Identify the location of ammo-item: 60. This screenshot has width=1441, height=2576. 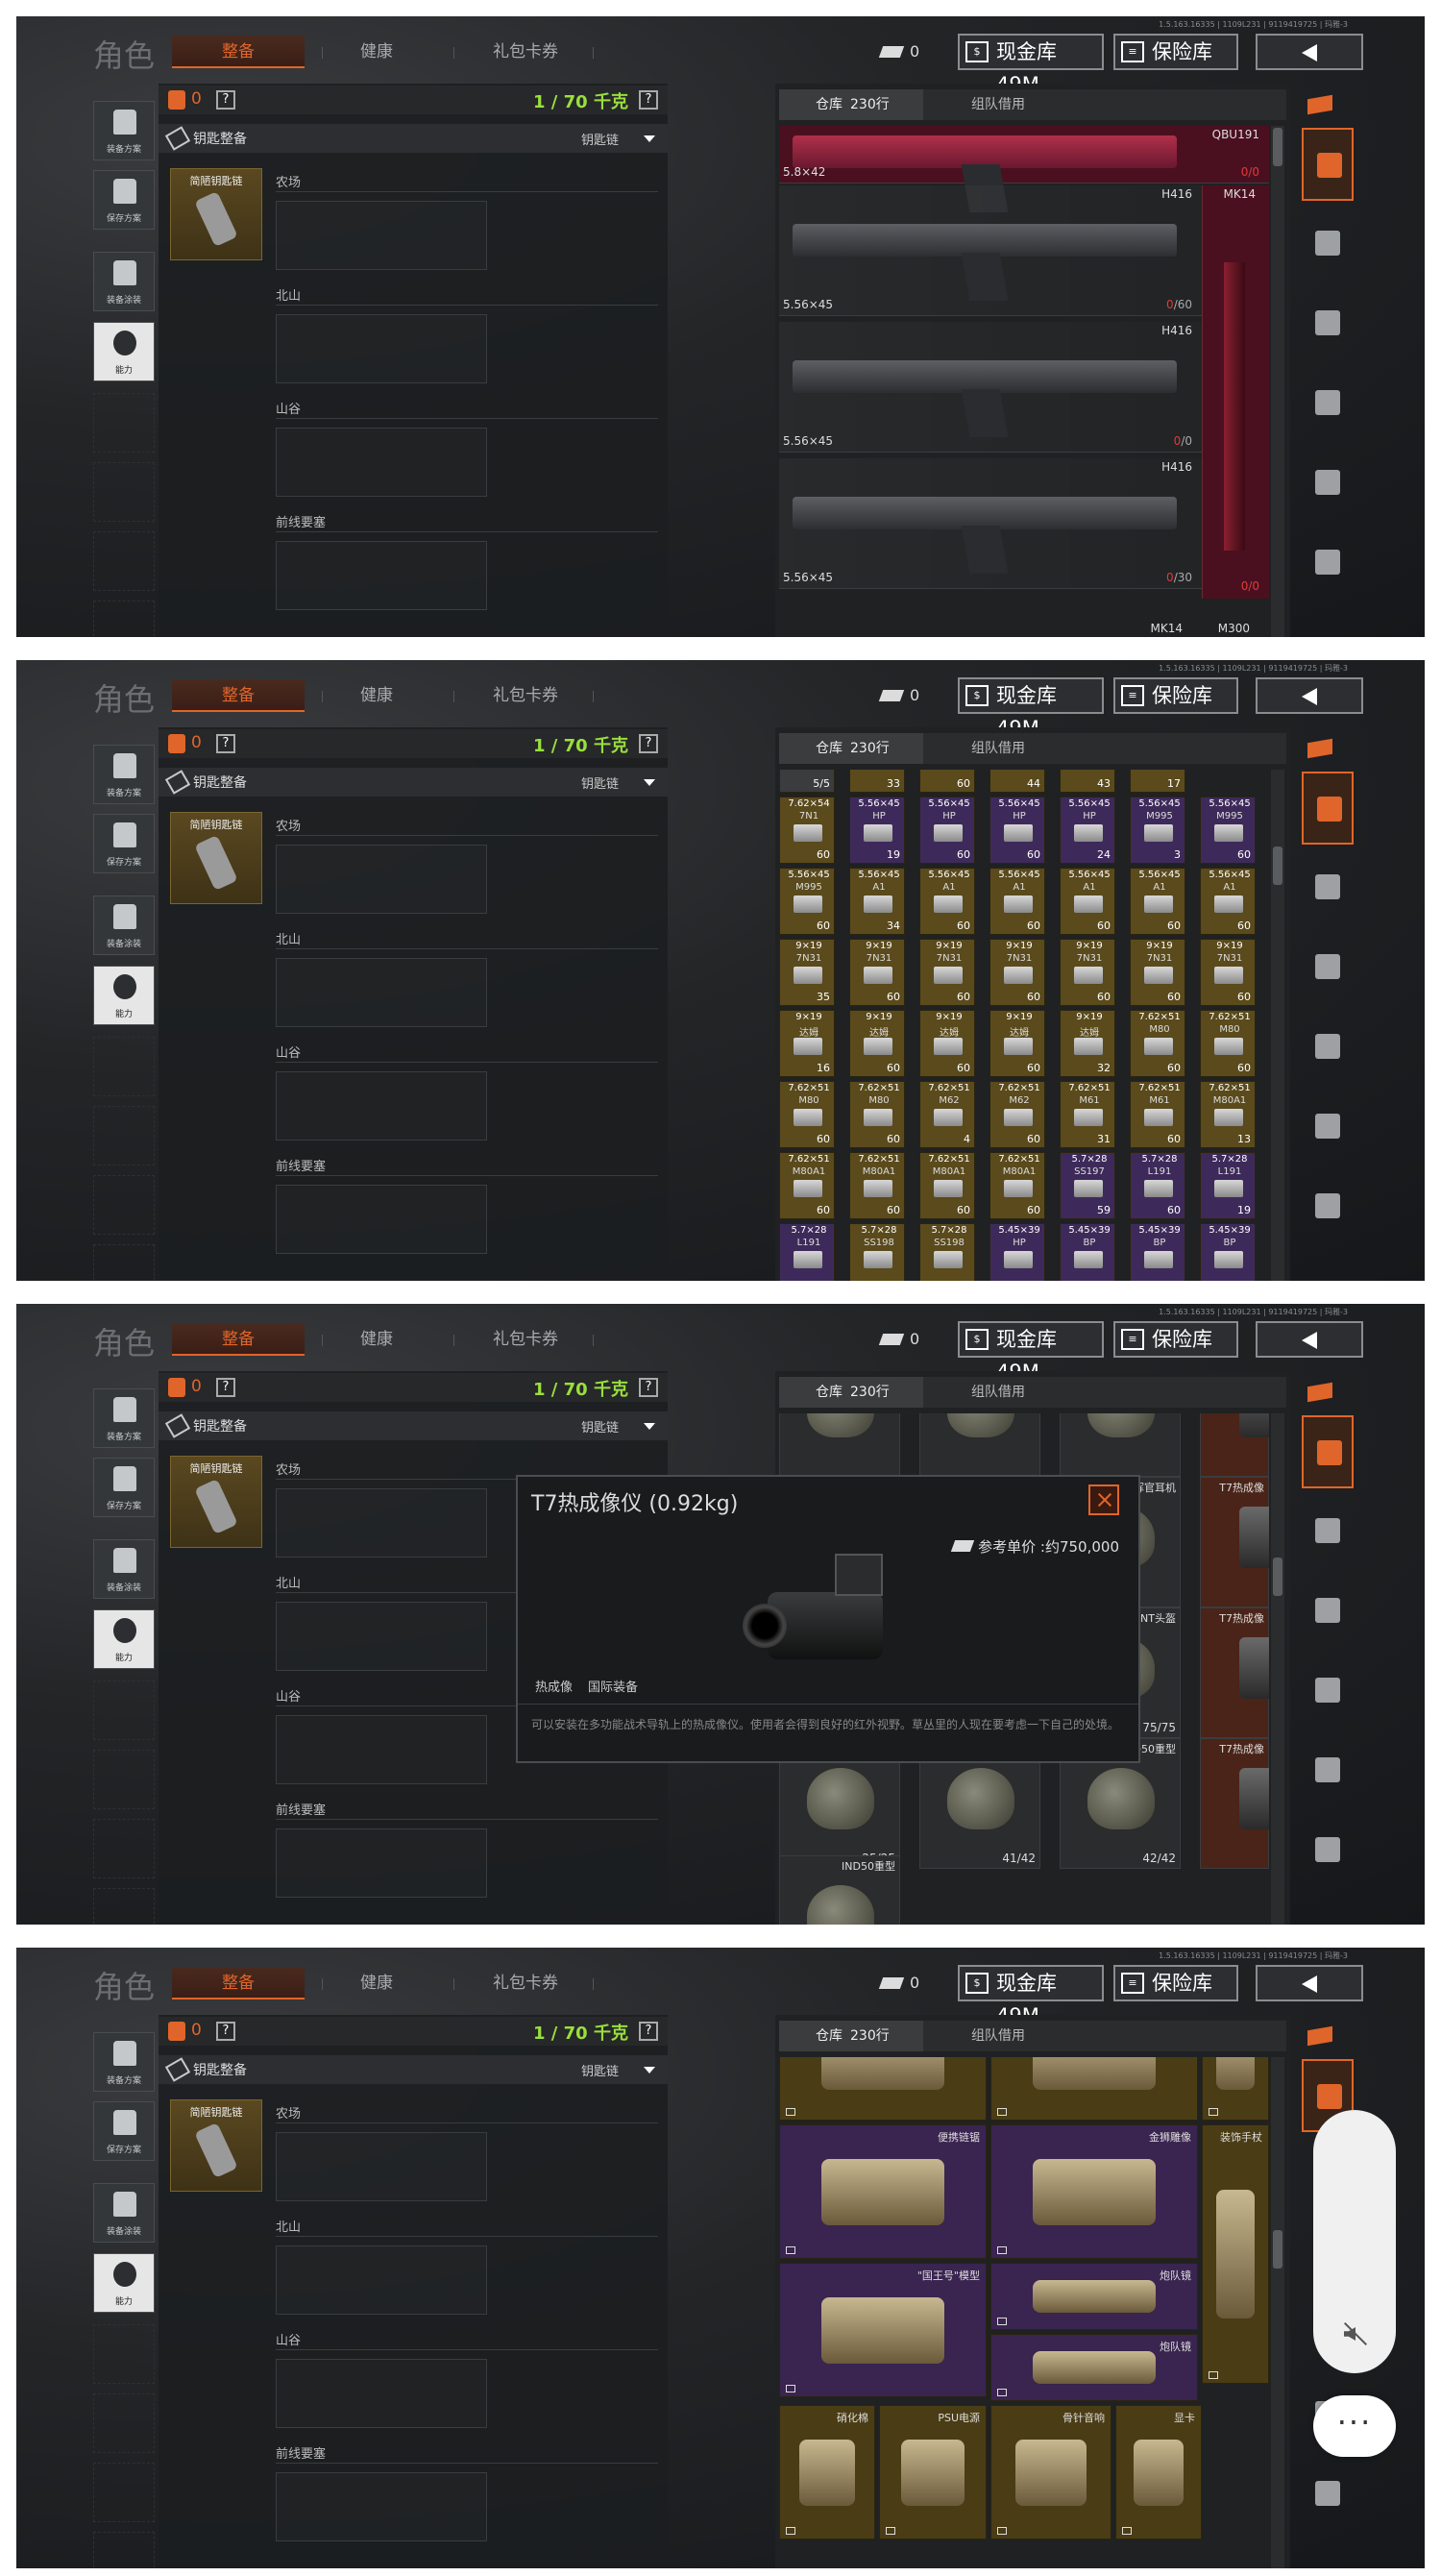
(947, 781).